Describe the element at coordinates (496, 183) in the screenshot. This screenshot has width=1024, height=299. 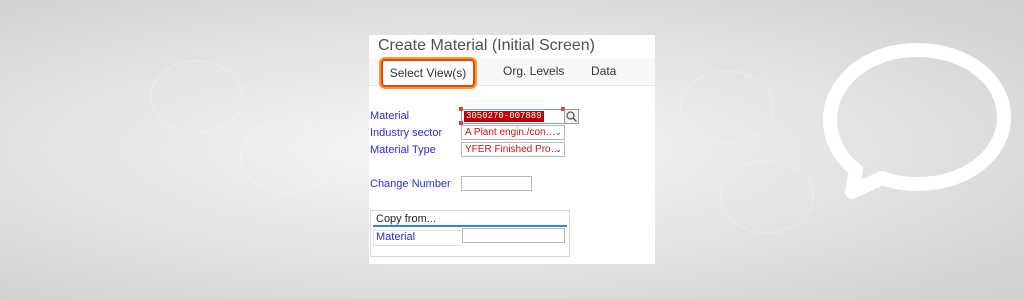
I see `change-number-input` at that location.